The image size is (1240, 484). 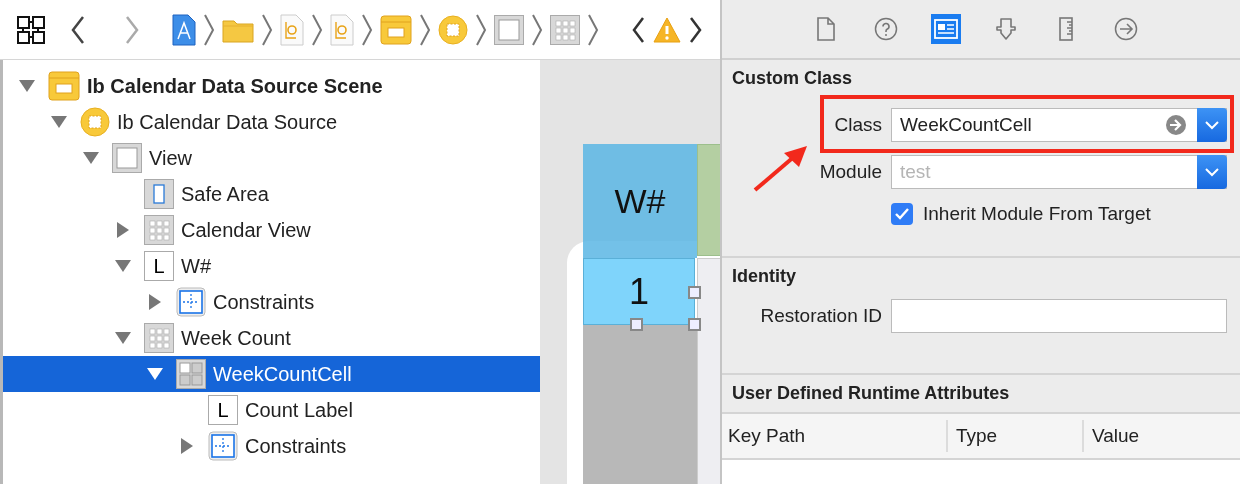 I want to click on blueprint-document-icon, so click(x=184, y=29).